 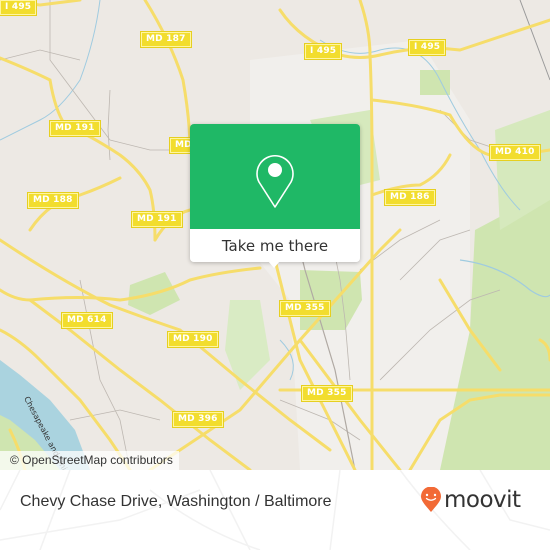 What do you see at coordinates (87, 320) in the screenshot?
I see `road-shield: MD 614` at bounding box center [87, 320].